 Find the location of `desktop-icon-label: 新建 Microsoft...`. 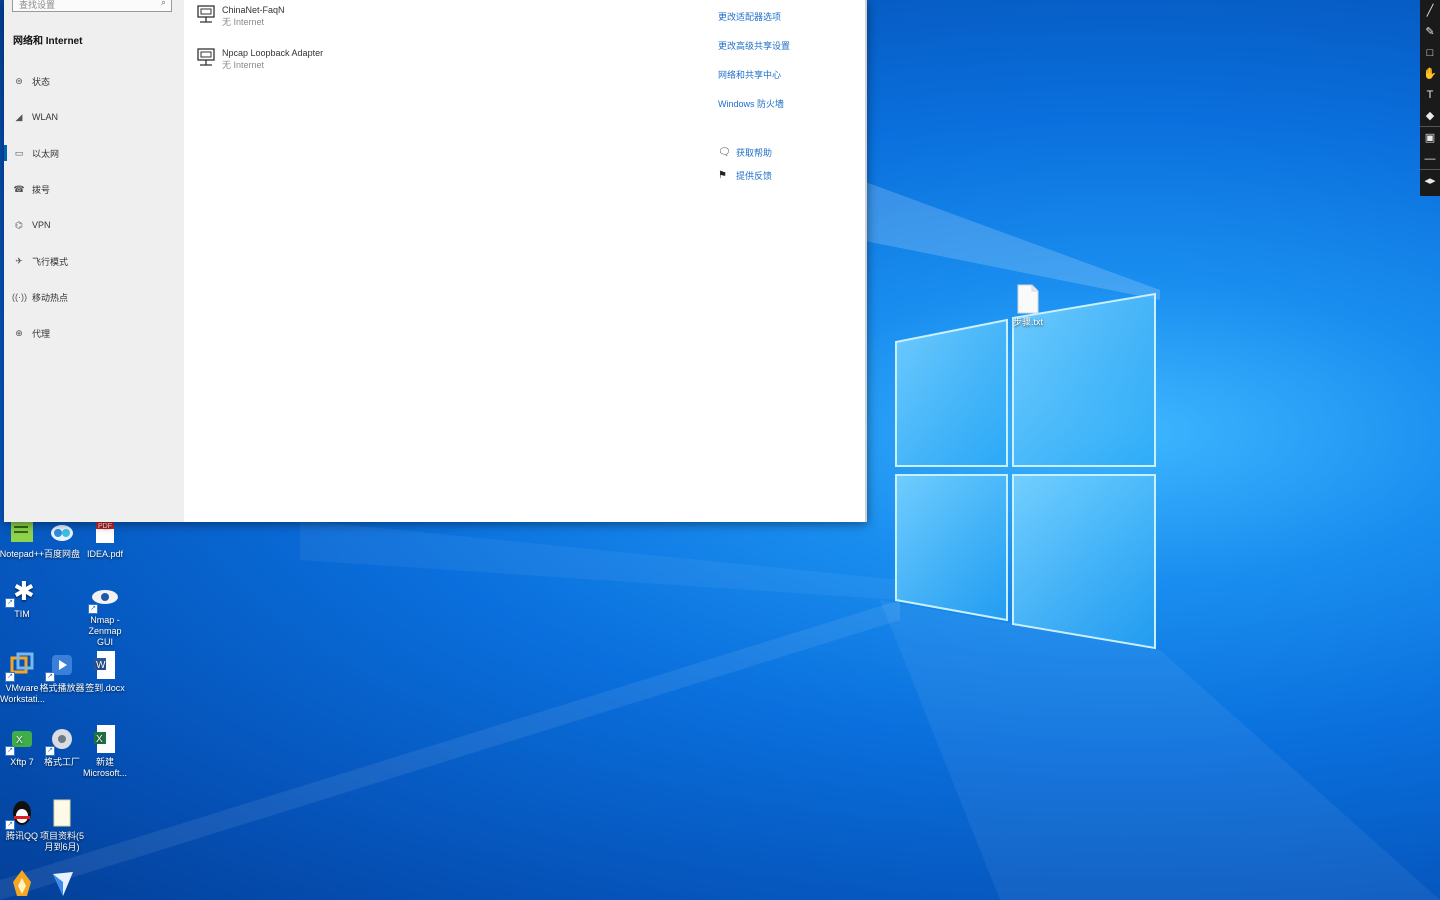

desktop-icon-label: 新建 Microsoft... is located at coordinates (105, 767).